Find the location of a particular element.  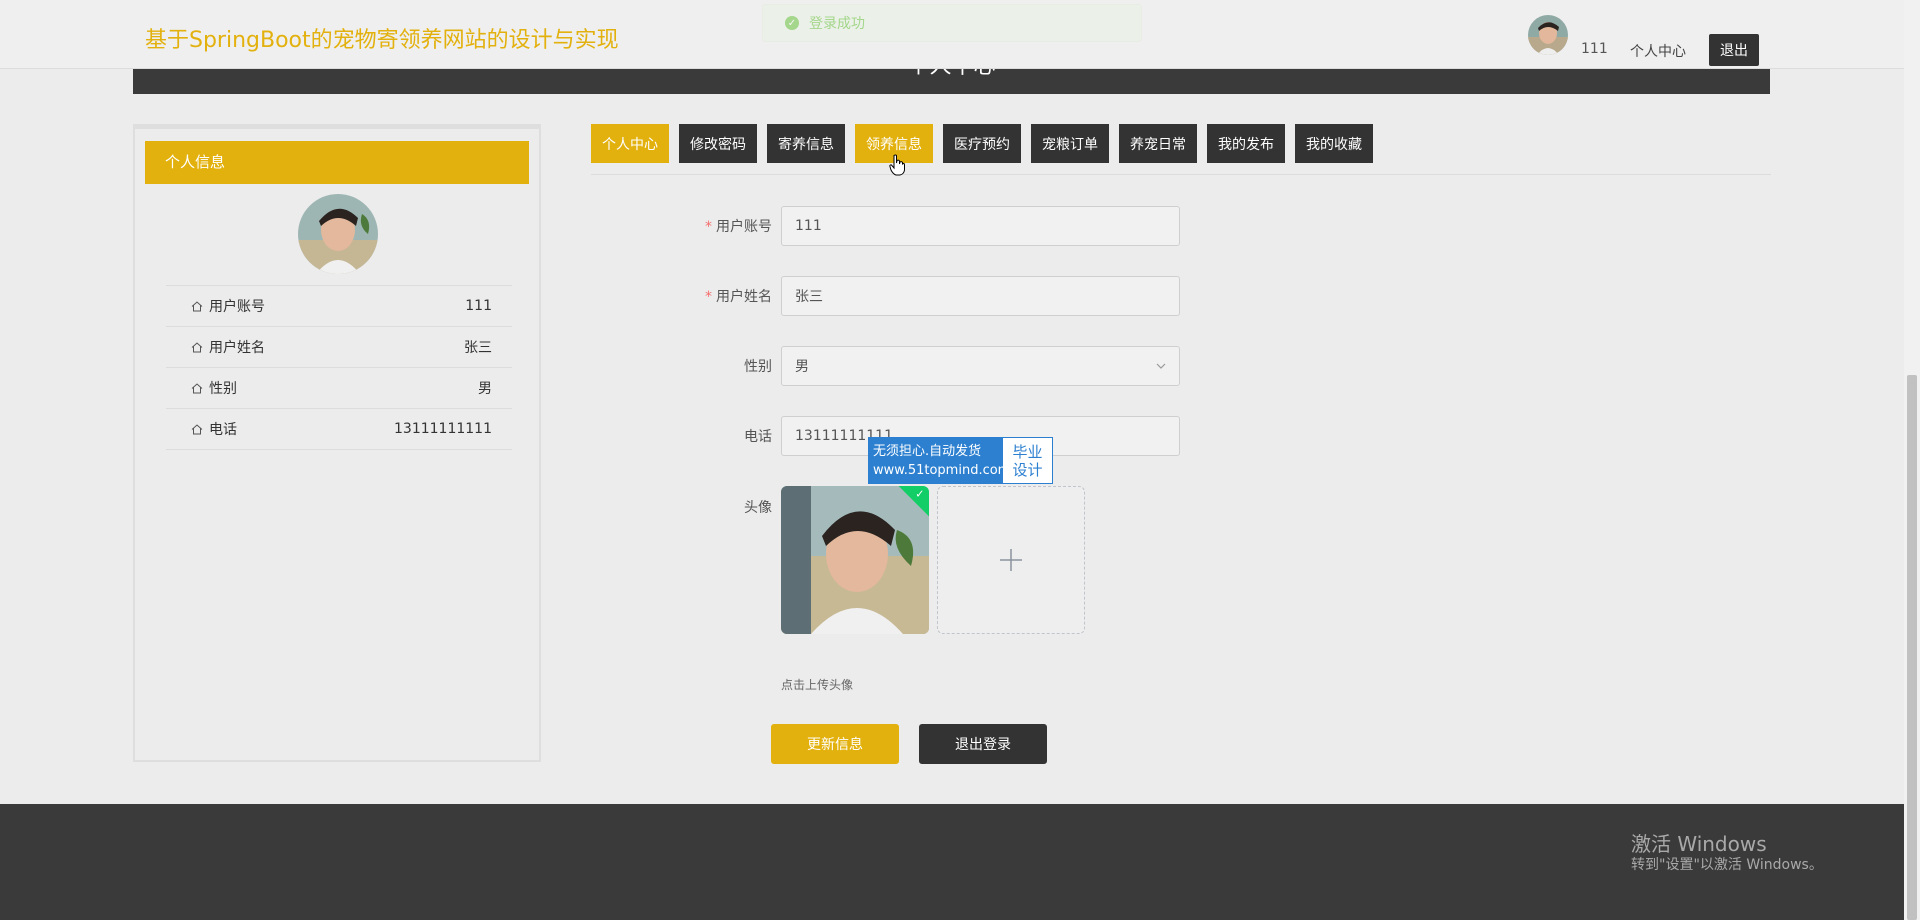

toast-message: 登录成功 is located at coordinates (837, 24).